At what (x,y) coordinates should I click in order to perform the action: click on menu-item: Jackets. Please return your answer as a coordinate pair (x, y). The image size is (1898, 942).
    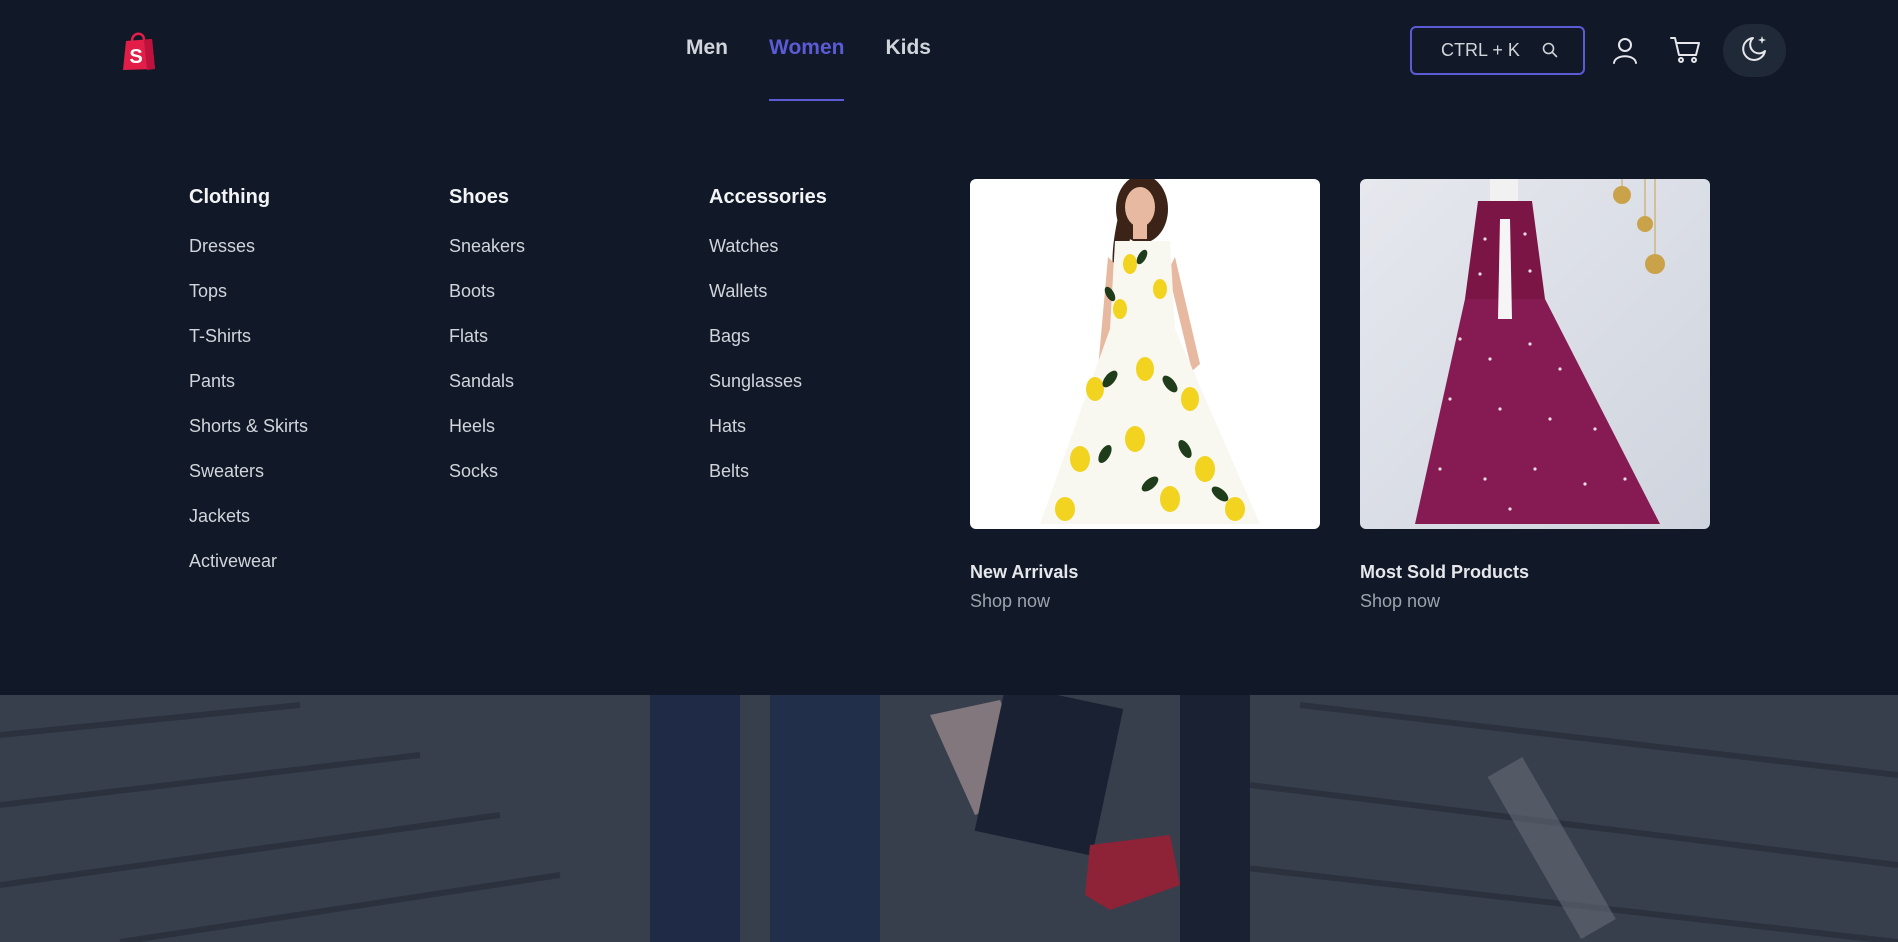
    Looking at the image, I should click on (248, 526).